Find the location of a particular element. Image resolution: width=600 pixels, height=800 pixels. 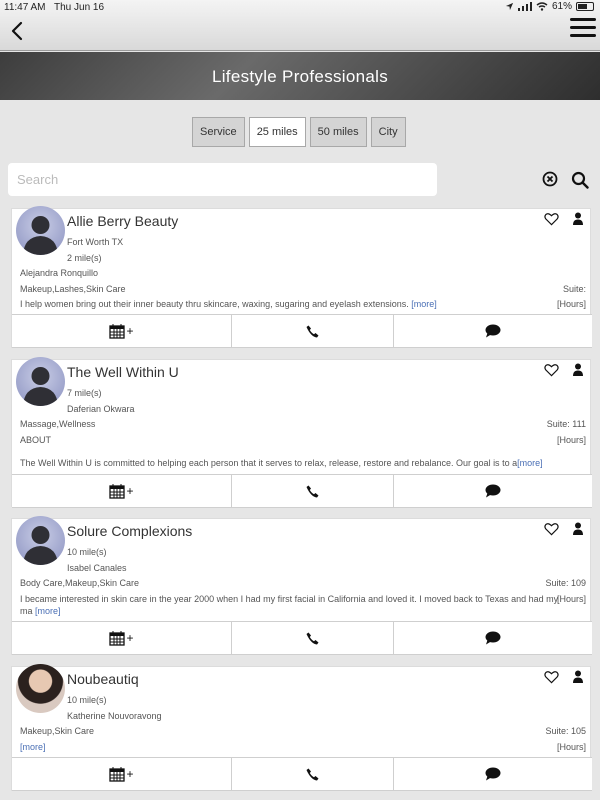

battery-percent: 61% is located at coordinates (561, 6).